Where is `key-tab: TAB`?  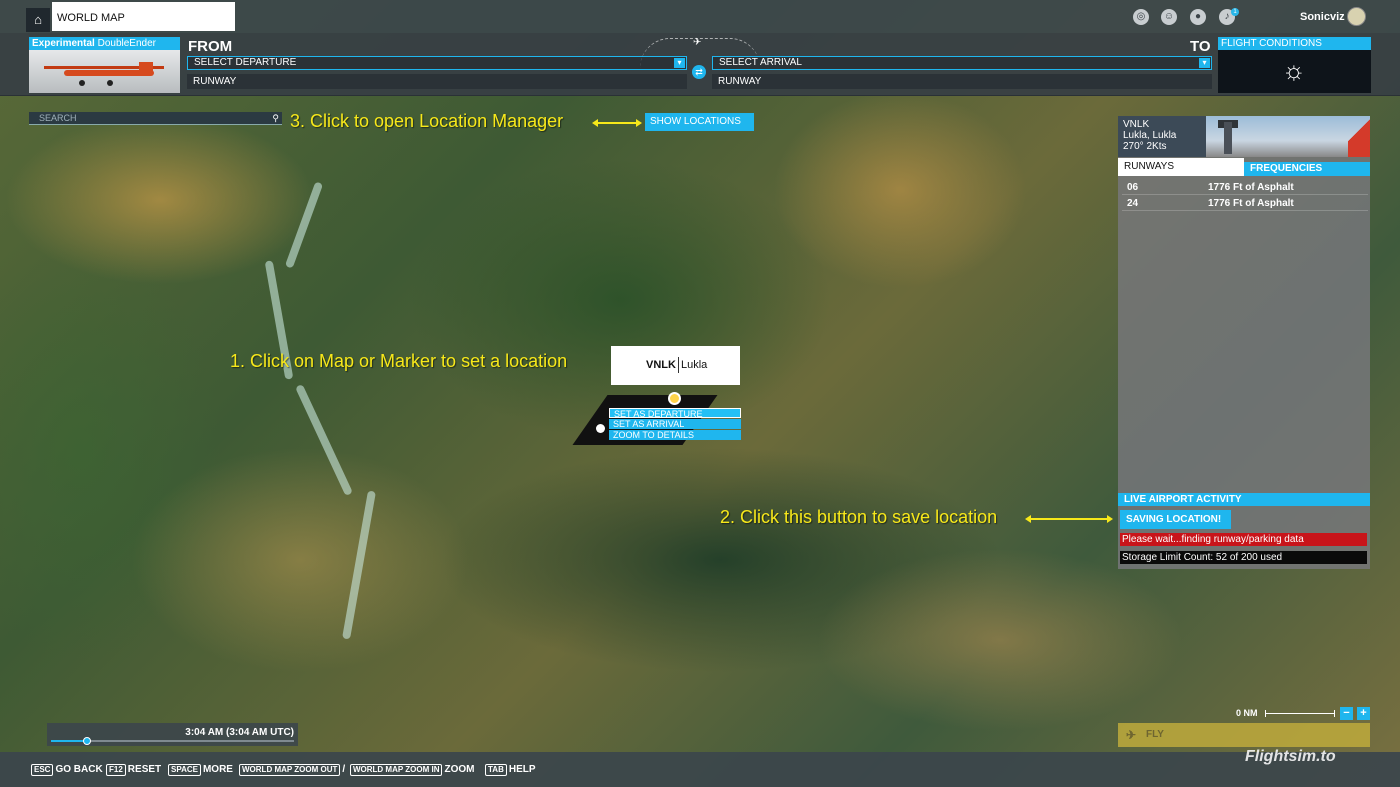
key-tab: TAB is located at coordinates (496, 770).